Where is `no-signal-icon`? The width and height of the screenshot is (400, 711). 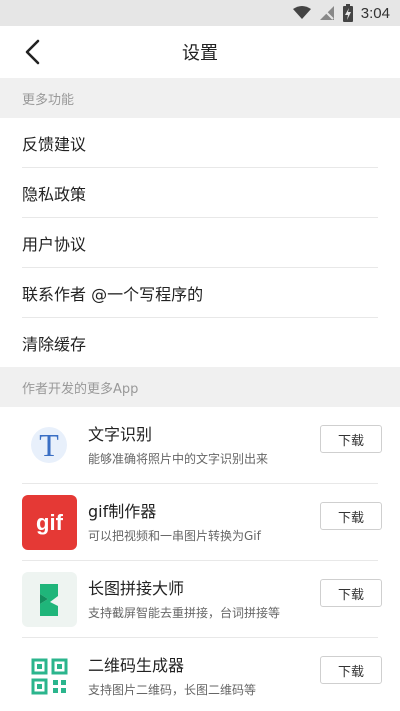 no-signal-icon is located at coordinates (326, 13).